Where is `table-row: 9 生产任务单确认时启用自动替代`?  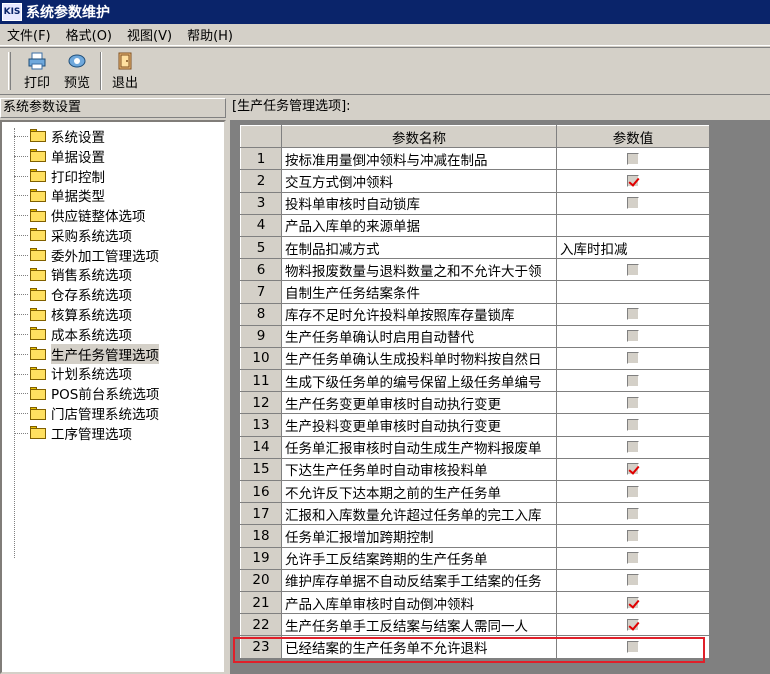 table-row: 9 生产任务单确认时启用自动替代 is located at coordinates (475, 336).